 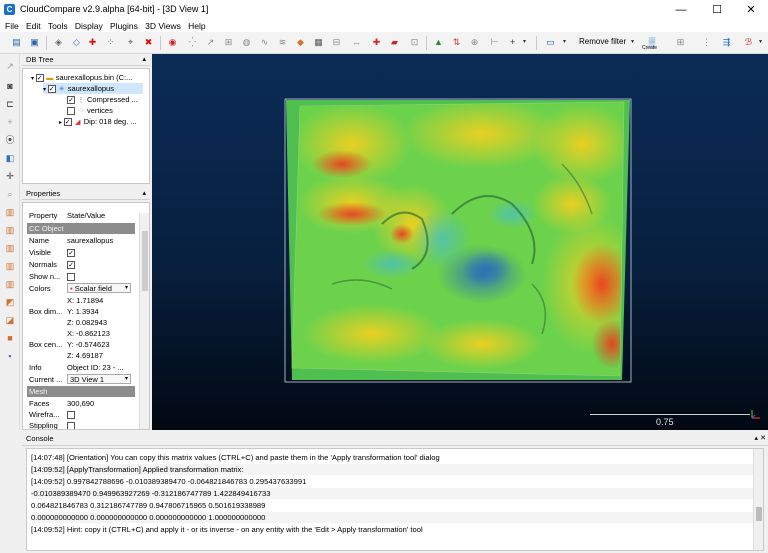 What do you see at coordinates (76, 42) in the screenshot?
I see `clone-icon: ◇` at bounding box center [76, 42].